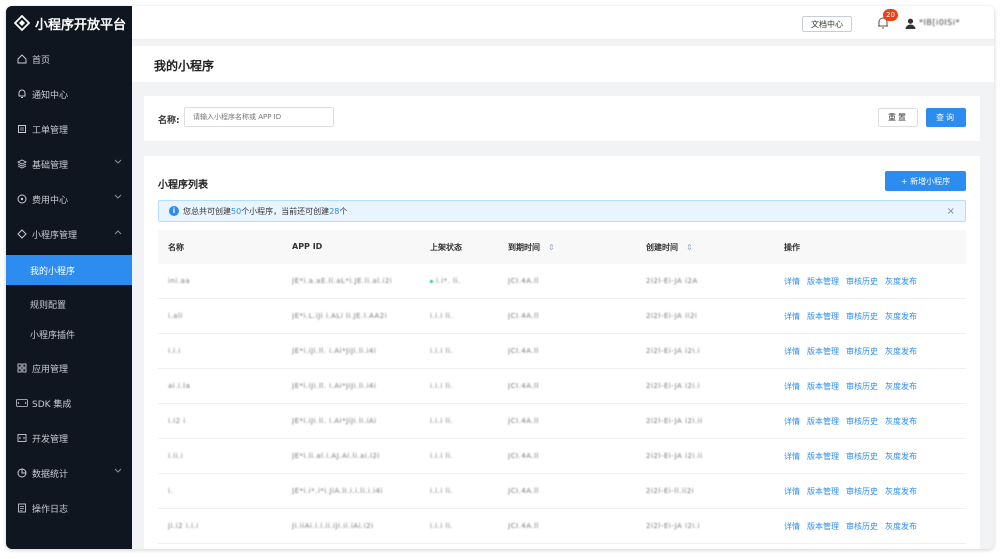  Describe the element at coordinates (69, 270) in the screenshot. I see `sidebar-item-my-miniprogram: 我的小程序` at that location.